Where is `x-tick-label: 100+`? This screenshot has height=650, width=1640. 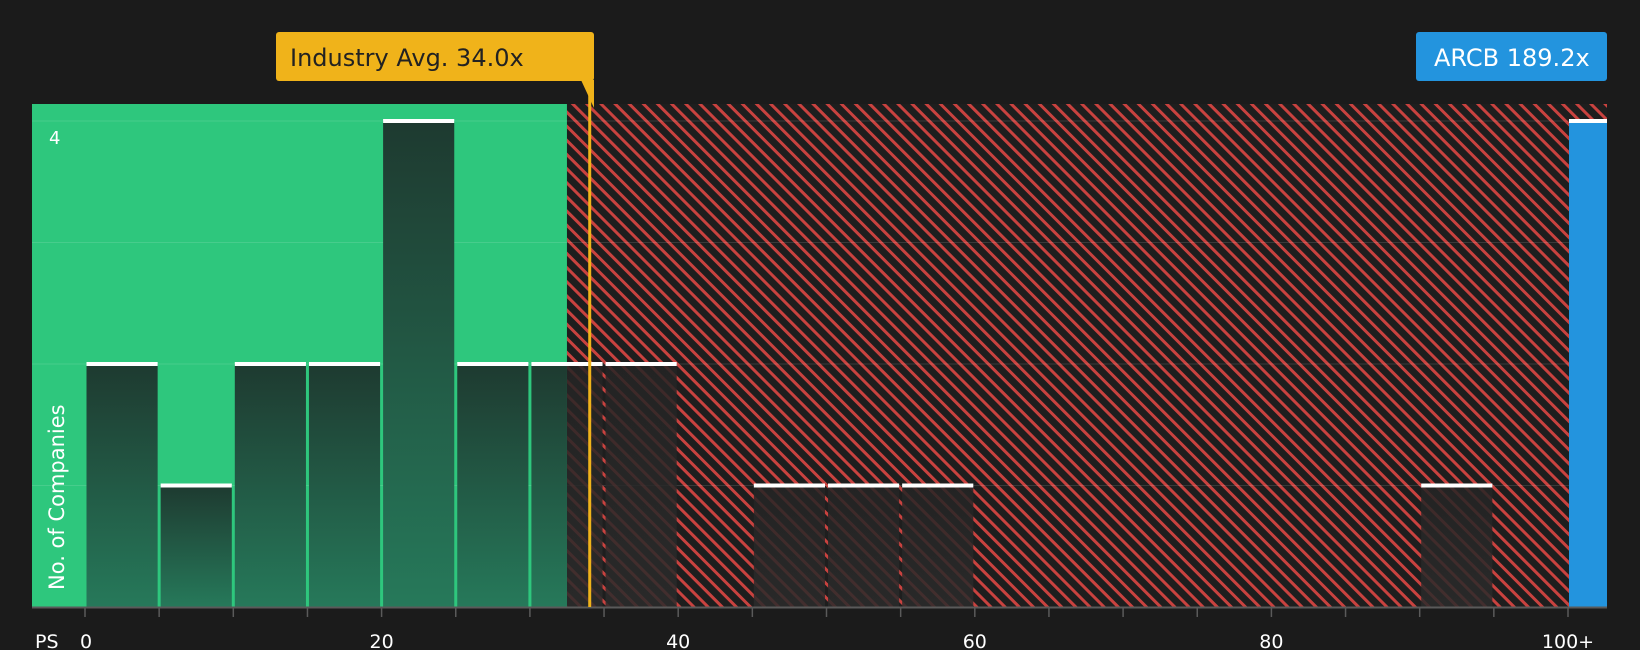
x-tick-label: 100+ is located at coordinates (1568, 640).